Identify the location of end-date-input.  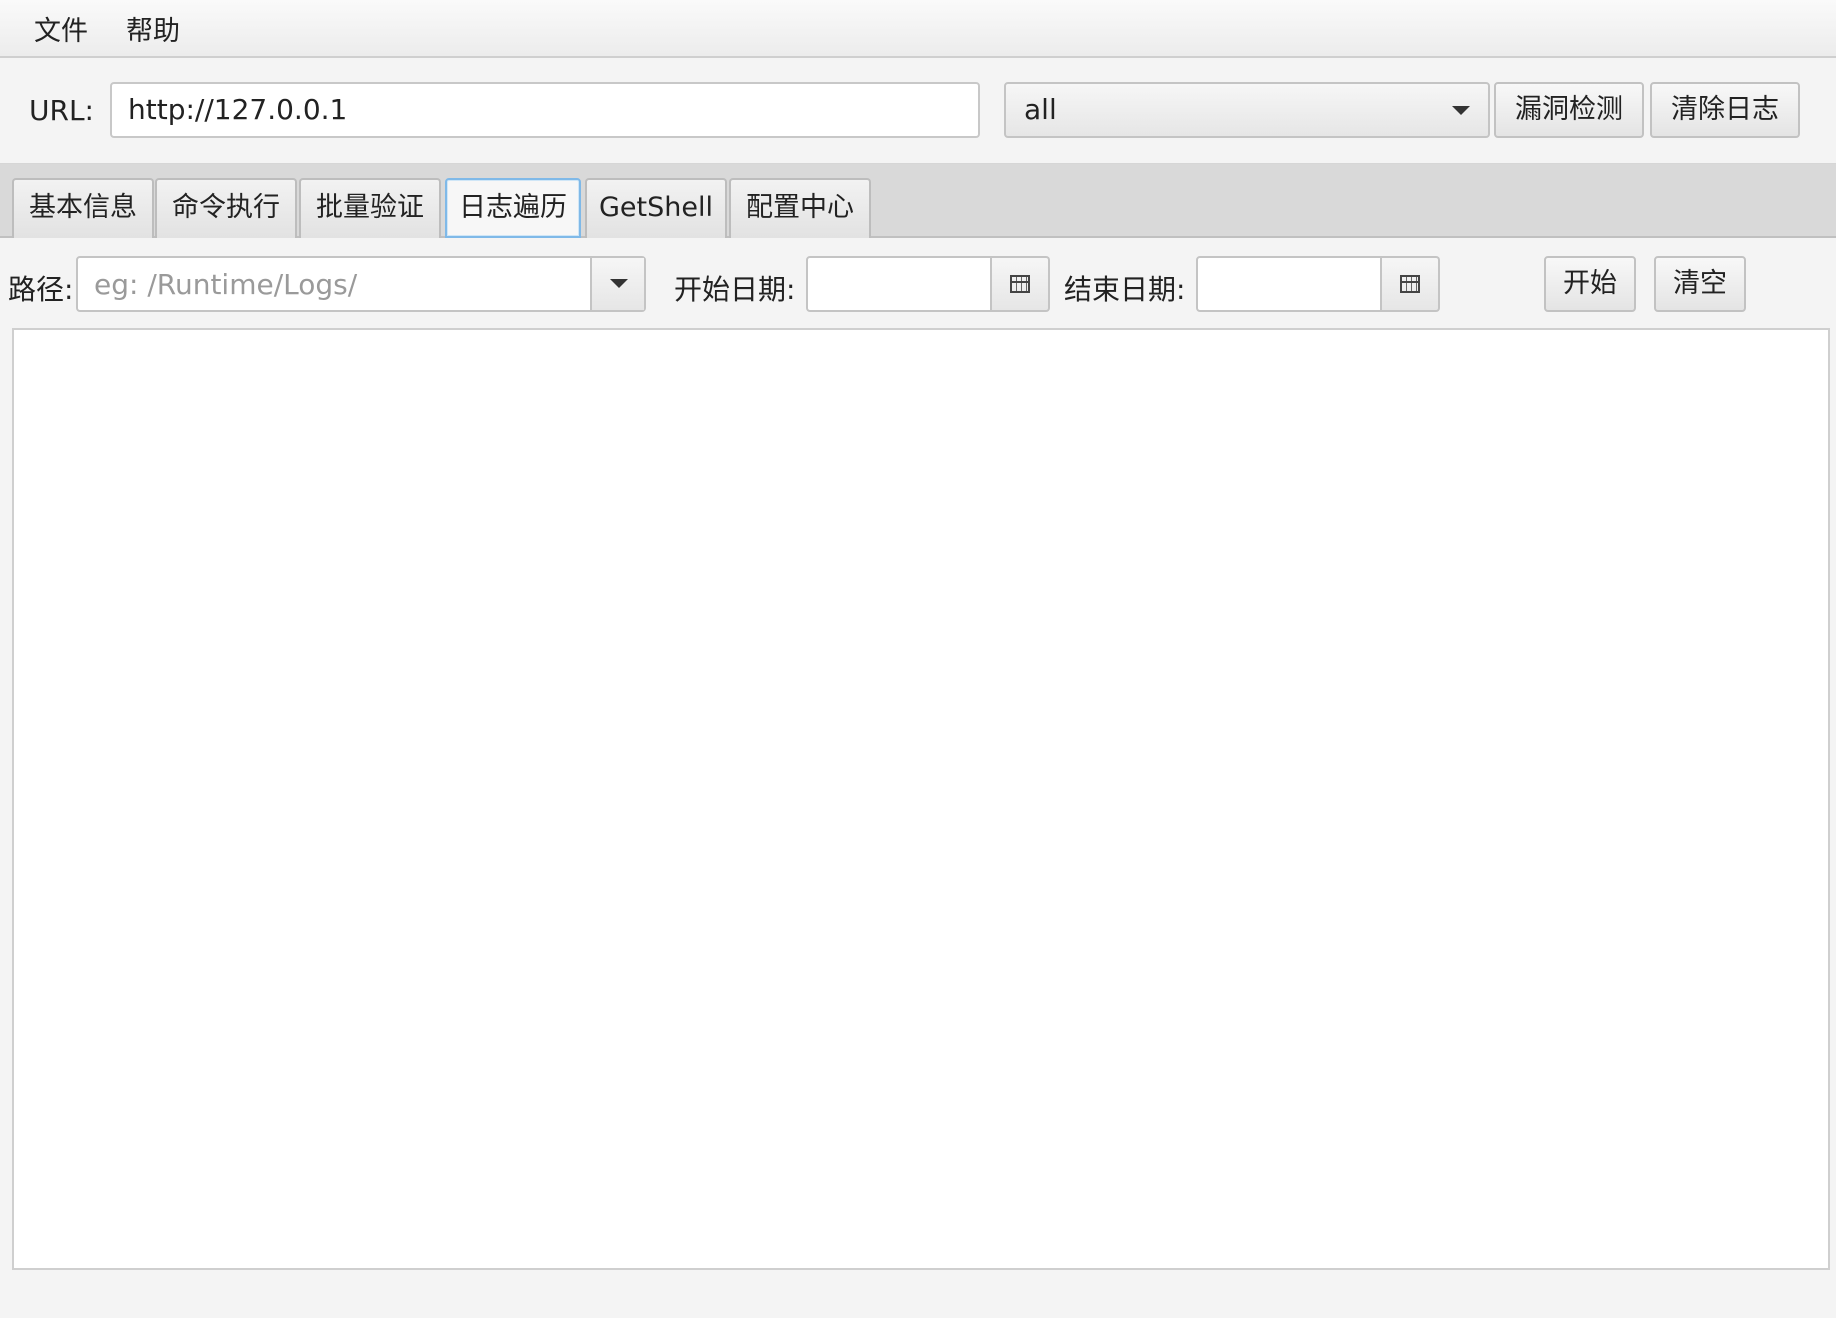
(1289, 284).